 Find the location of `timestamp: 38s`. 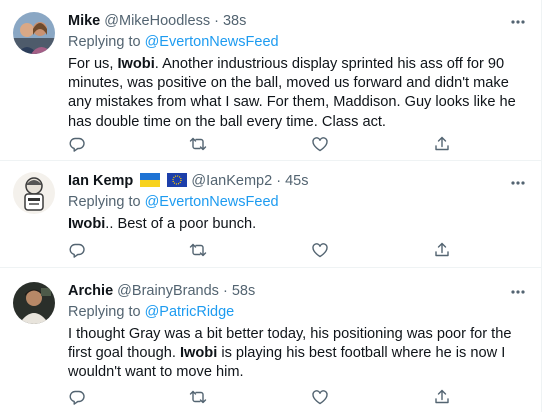

timestamp: 38s is located at coordinates (234, 21).